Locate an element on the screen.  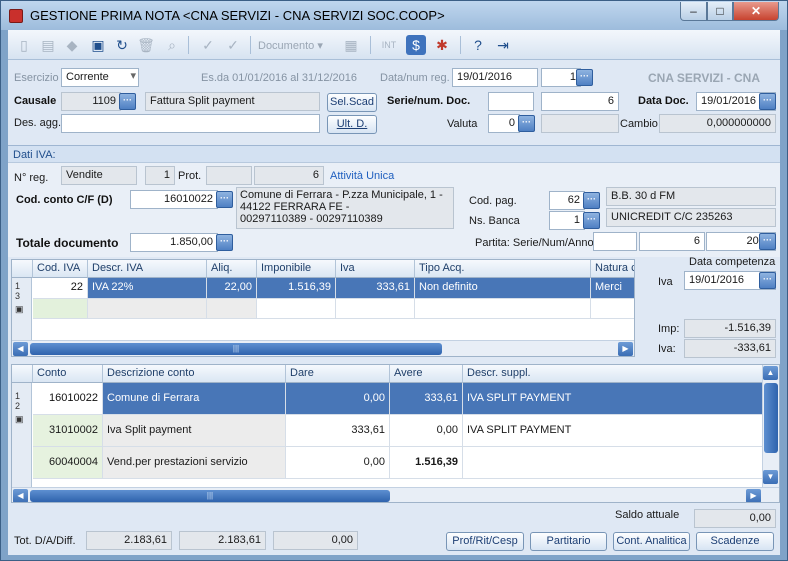
cell-conto: 16010022 is located at coordinates (68, 399).